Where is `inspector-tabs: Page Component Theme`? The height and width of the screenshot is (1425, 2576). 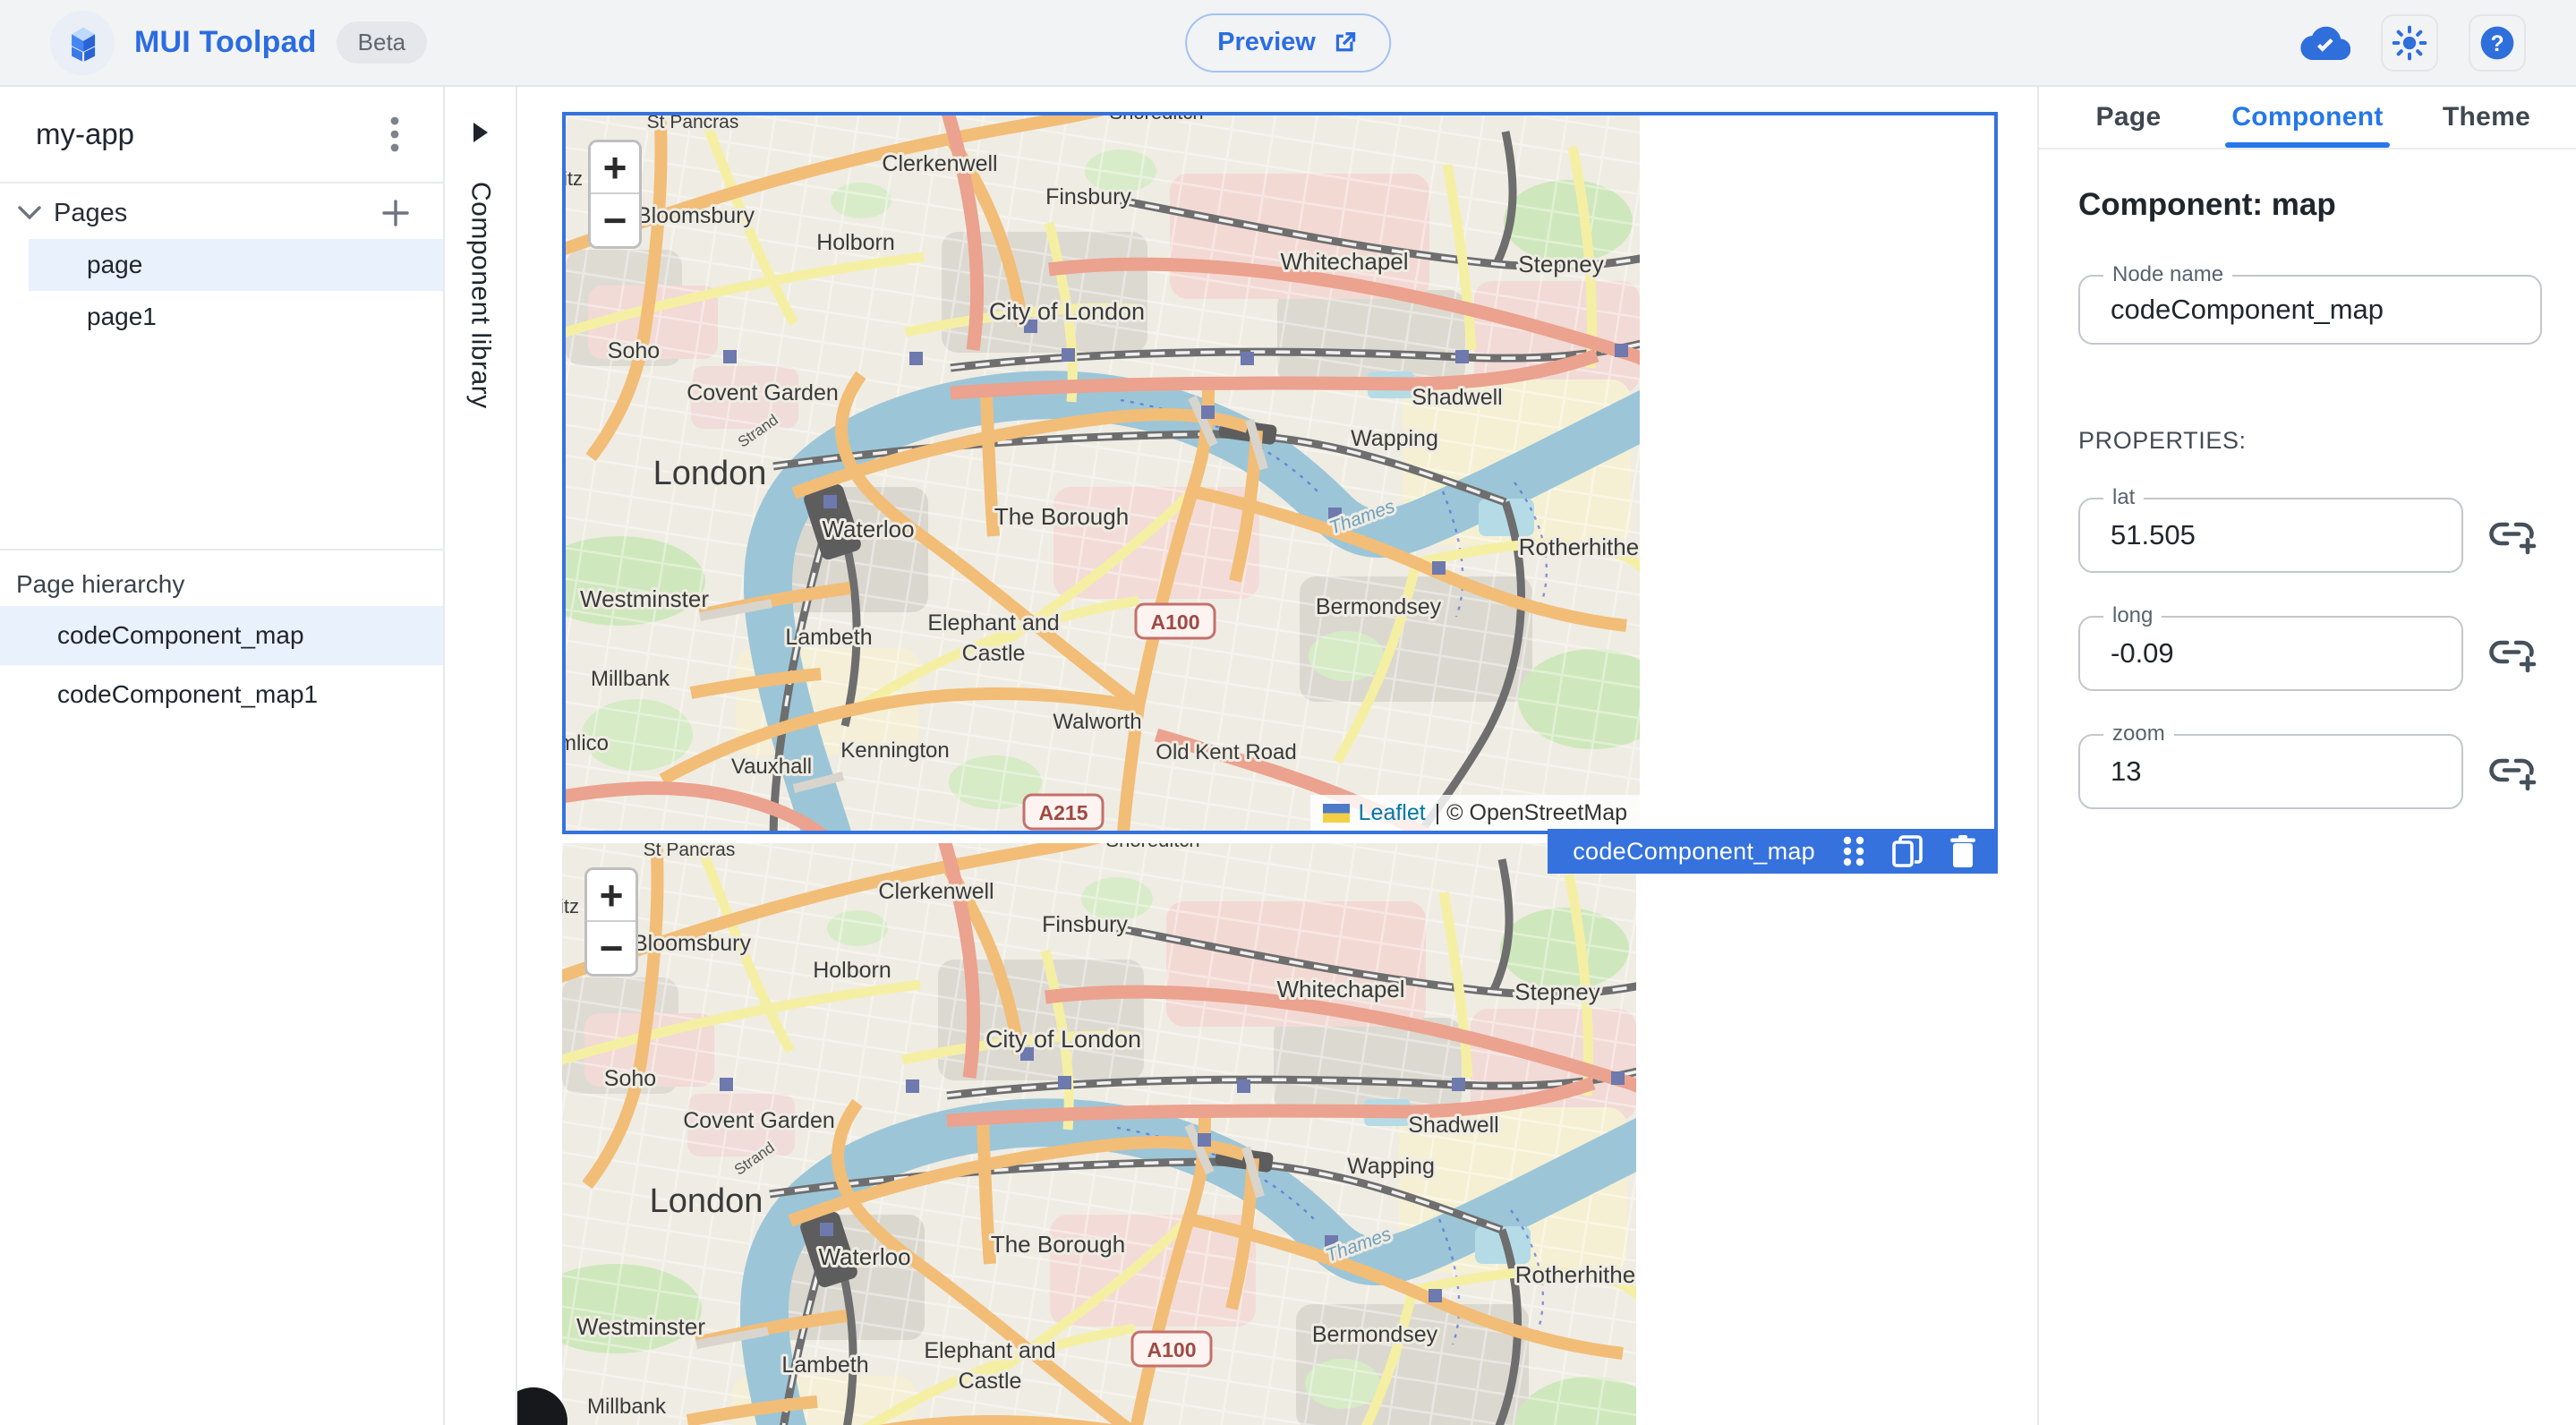
inspector-tabs: Page Component Theme is located at coordinates (2307, 118).